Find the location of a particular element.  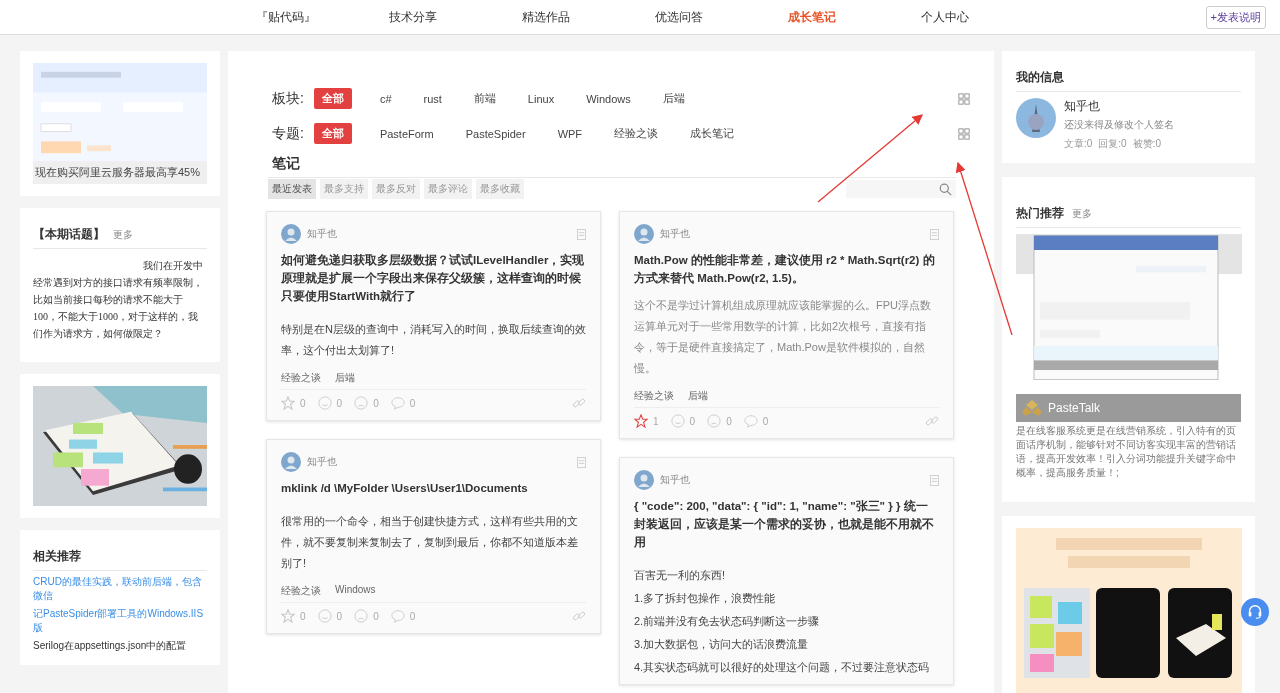

customer-support-button is located at coordinates (1255, 612).